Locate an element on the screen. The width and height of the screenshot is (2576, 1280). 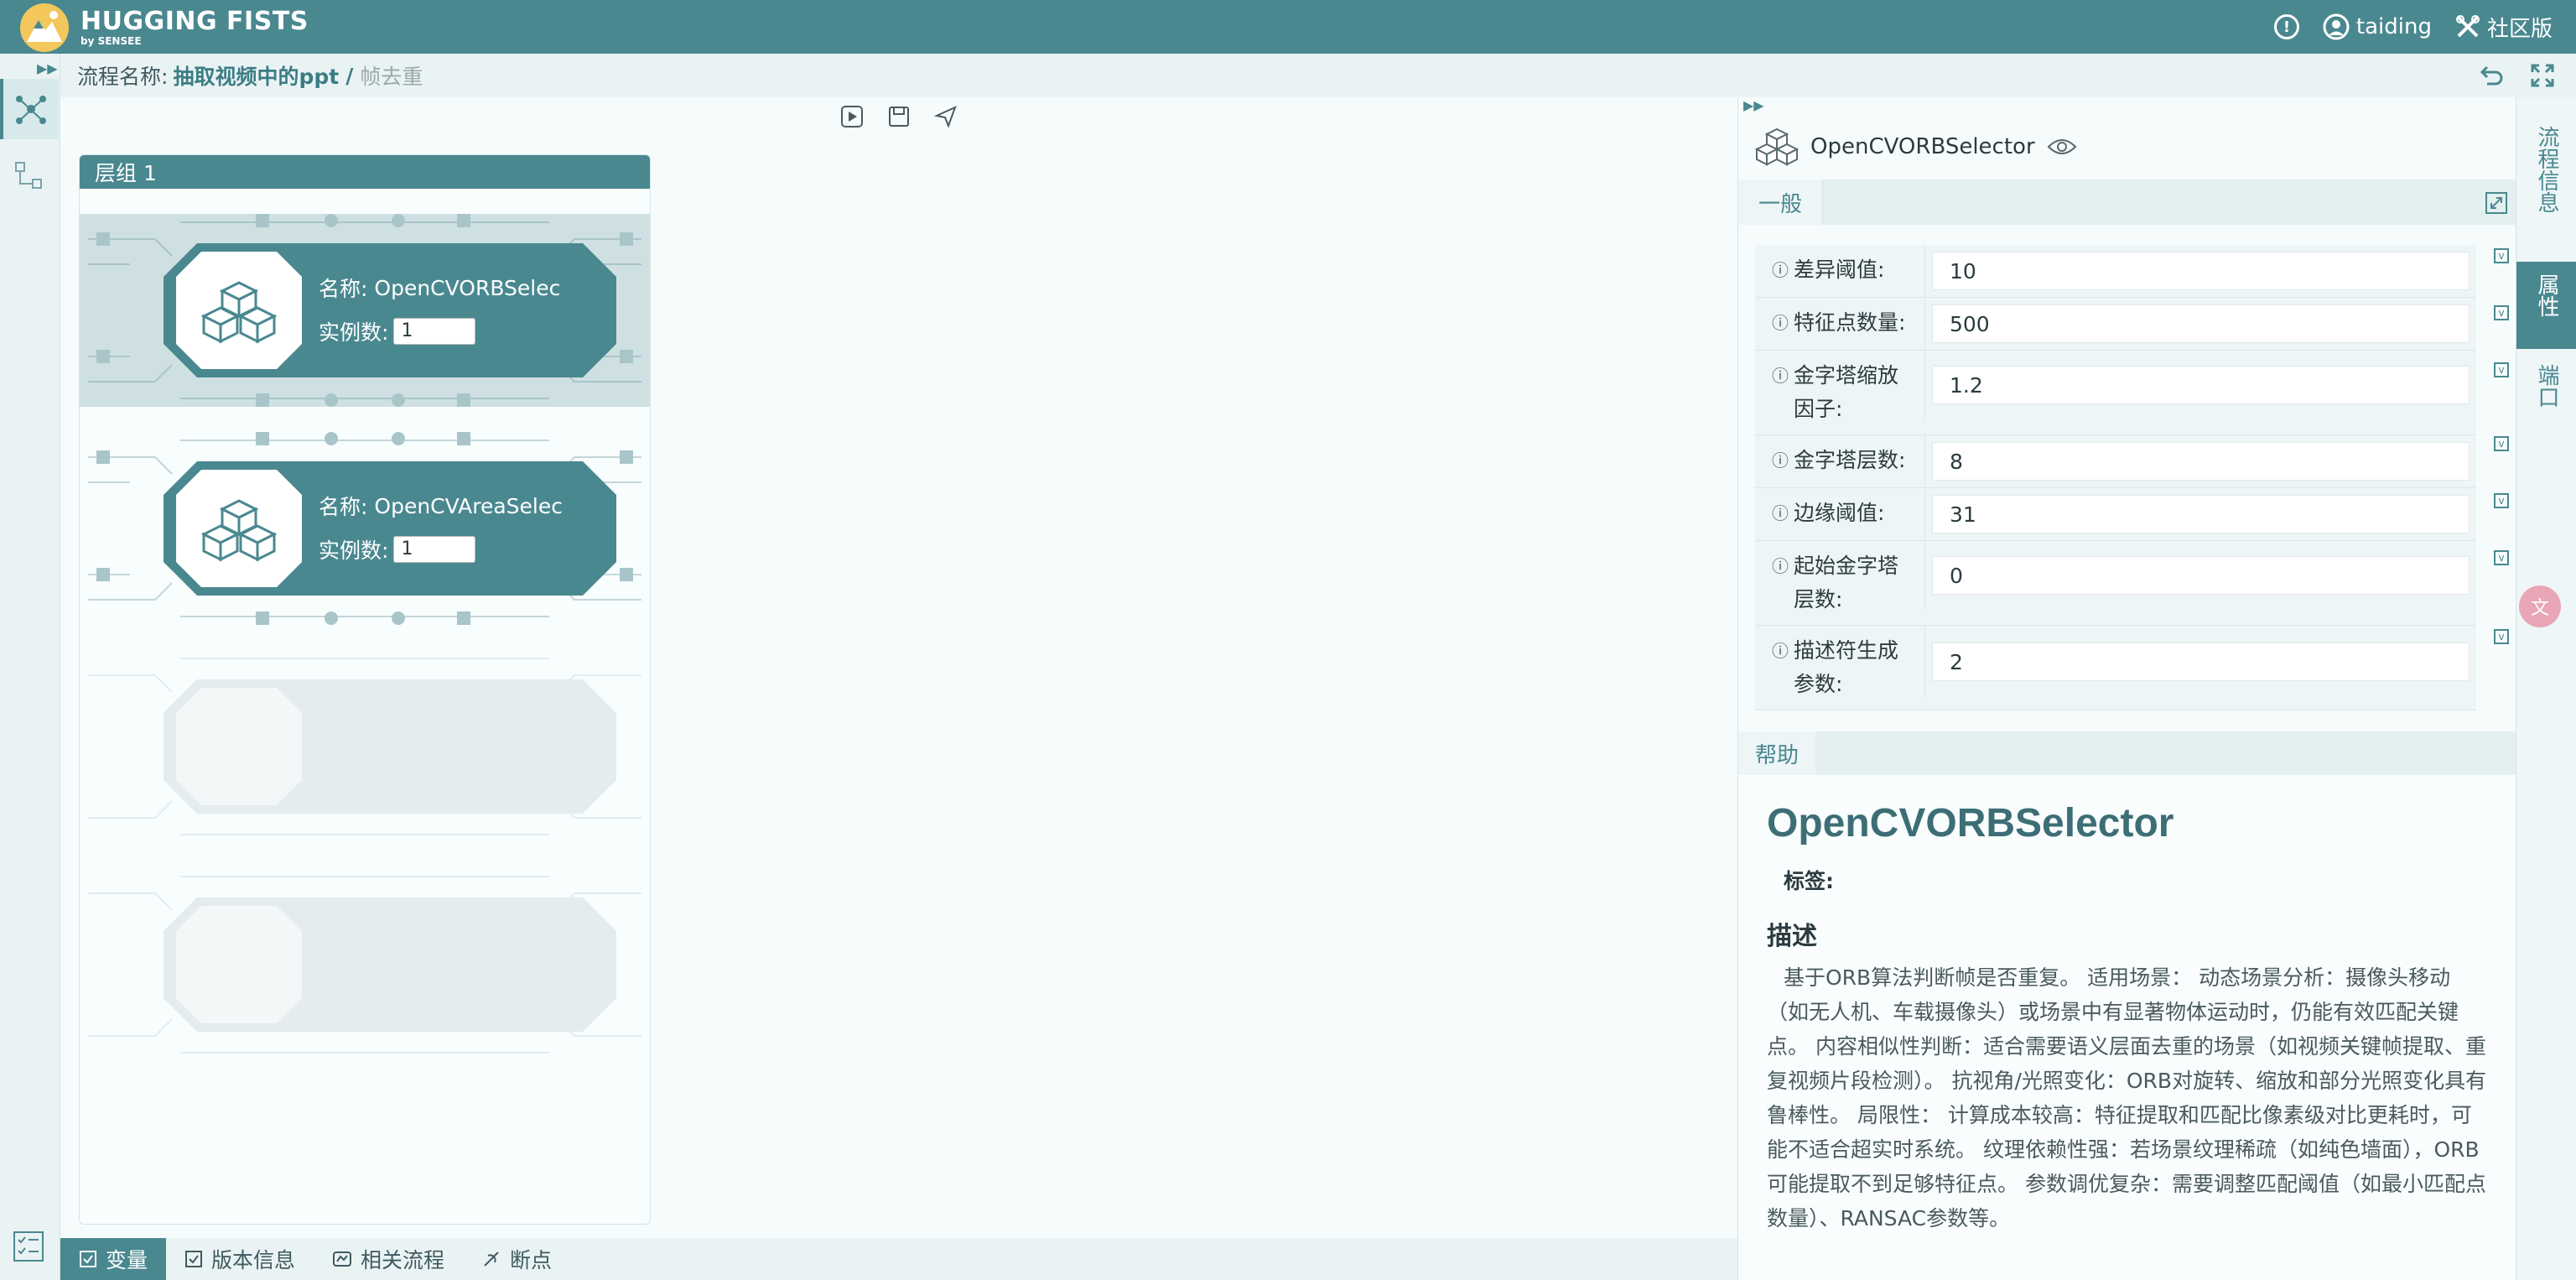
property-input: 10 is located at coordinates (2201, 271).